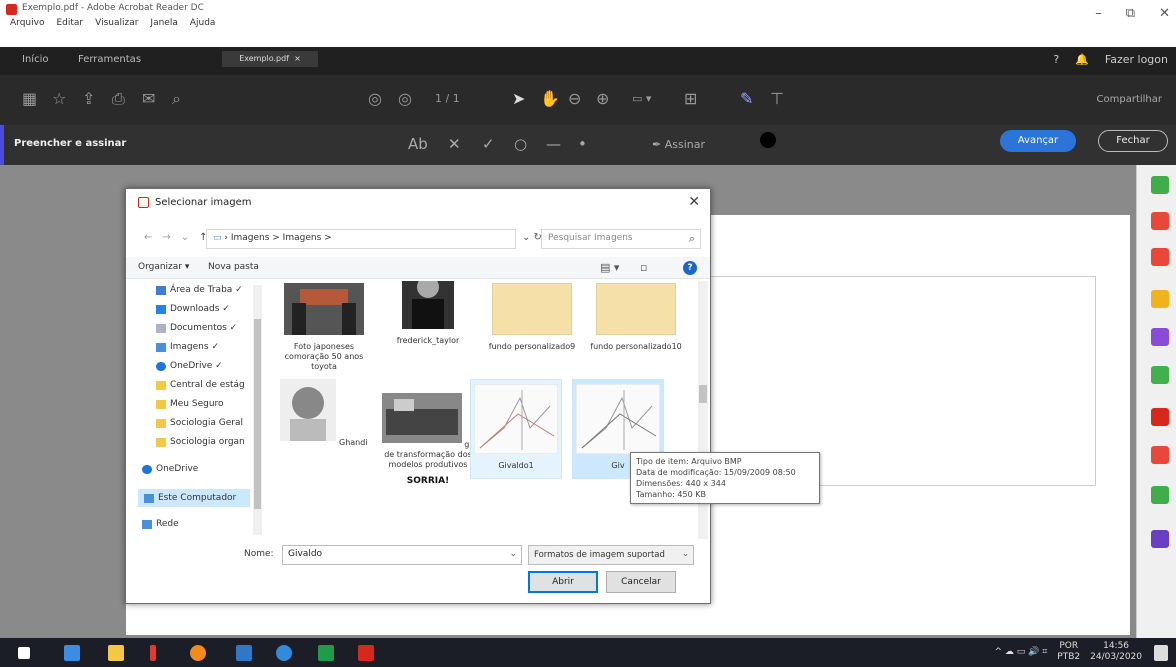  Describe the element at coordinates (189, 366) in the screenshot. I see `nav-item-onedrive-pinned: OneDrive ✓` at that location.